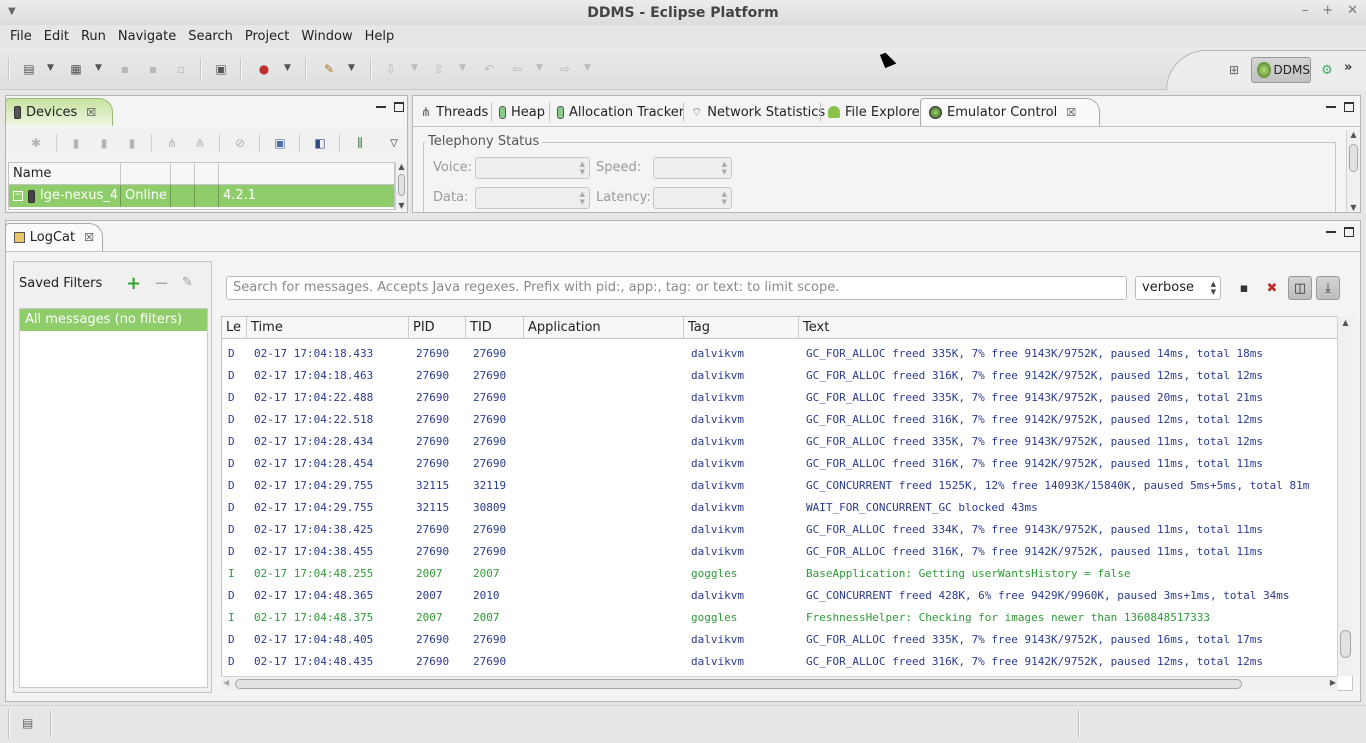 The width and height of the screenshot is (1366, 743). I want to click on latency-select: ▲ ▼, so click(692, 198).